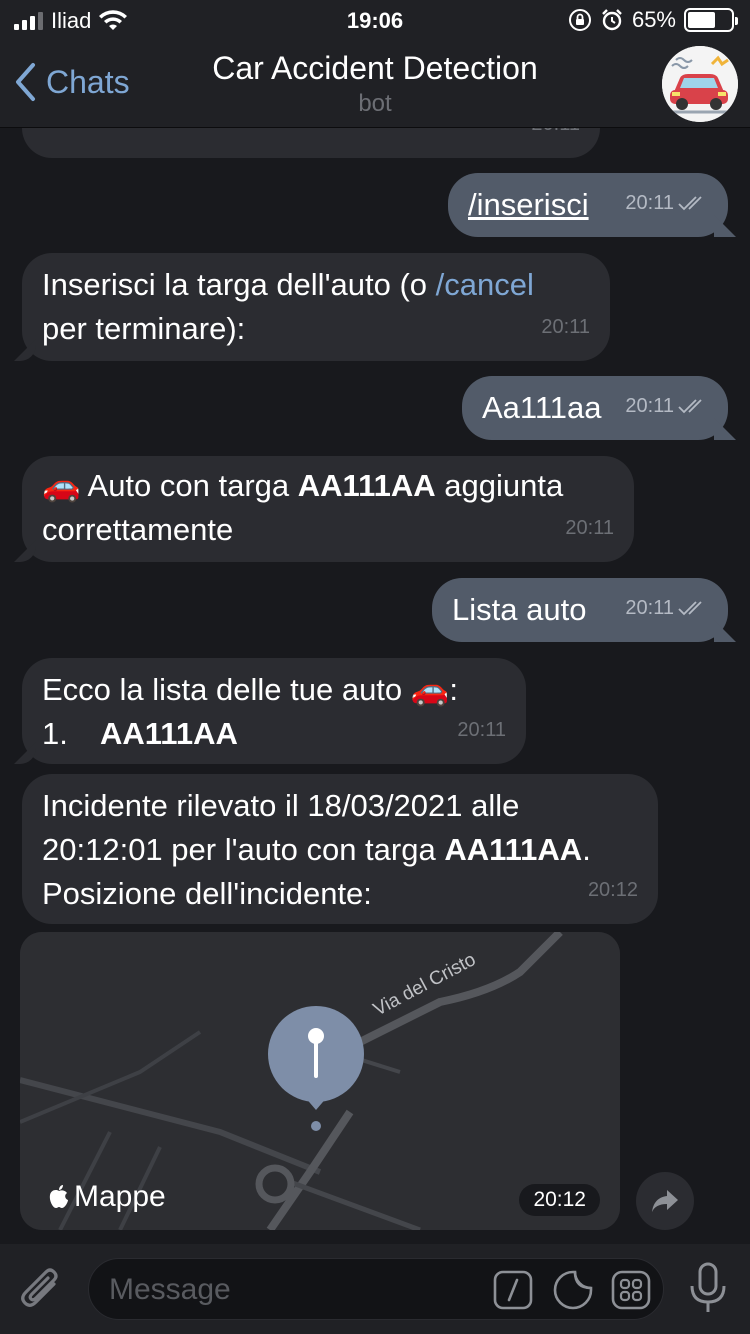 Image resolution: width=750 pixels, height=1334 pixels. Describe the element at coordinates (708, 1287) in the screenshot. I see `microphone-icon` at that location.